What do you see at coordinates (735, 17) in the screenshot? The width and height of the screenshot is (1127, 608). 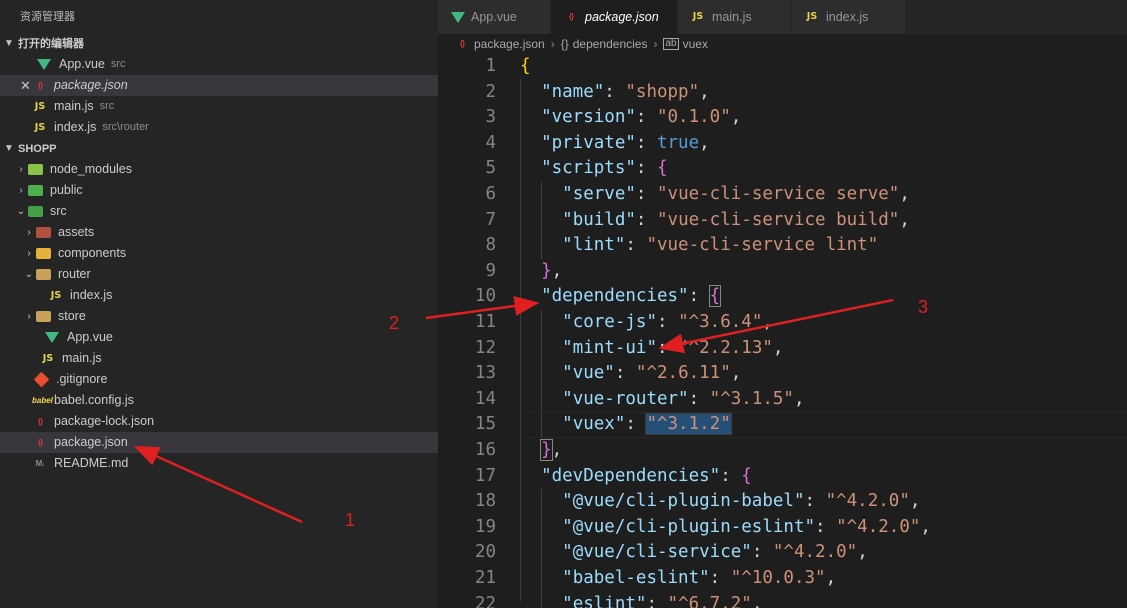 I see `tab-main-js: JS main.js` at bounding box center [735, 17].